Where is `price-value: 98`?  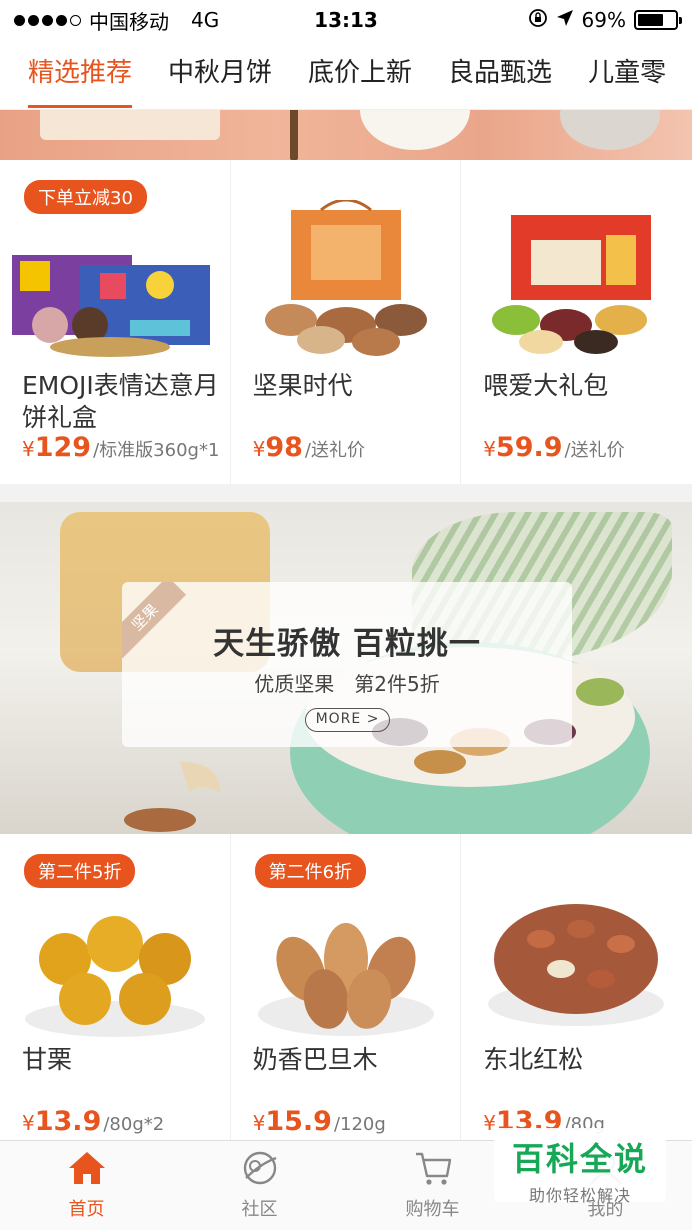
price-value: 98 is located at coordinates (284, 447).